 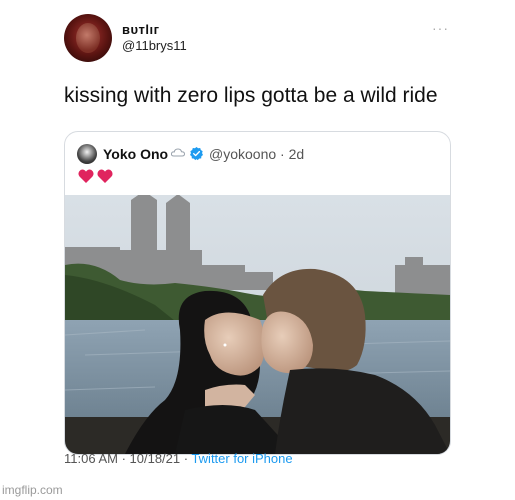 What do you see at coordinates (178, 152) in the screenshot?
I see `cloud-icon` at bounding box center [178, 152].